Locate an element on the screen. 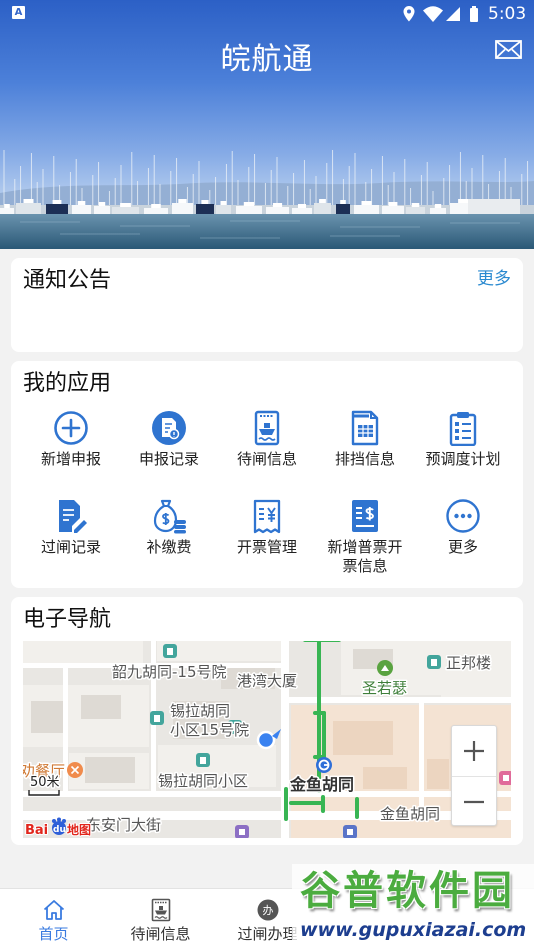 The height and width of the screenshot is (950, 534). zoom-in-icon is located at coordinates (474, 751).